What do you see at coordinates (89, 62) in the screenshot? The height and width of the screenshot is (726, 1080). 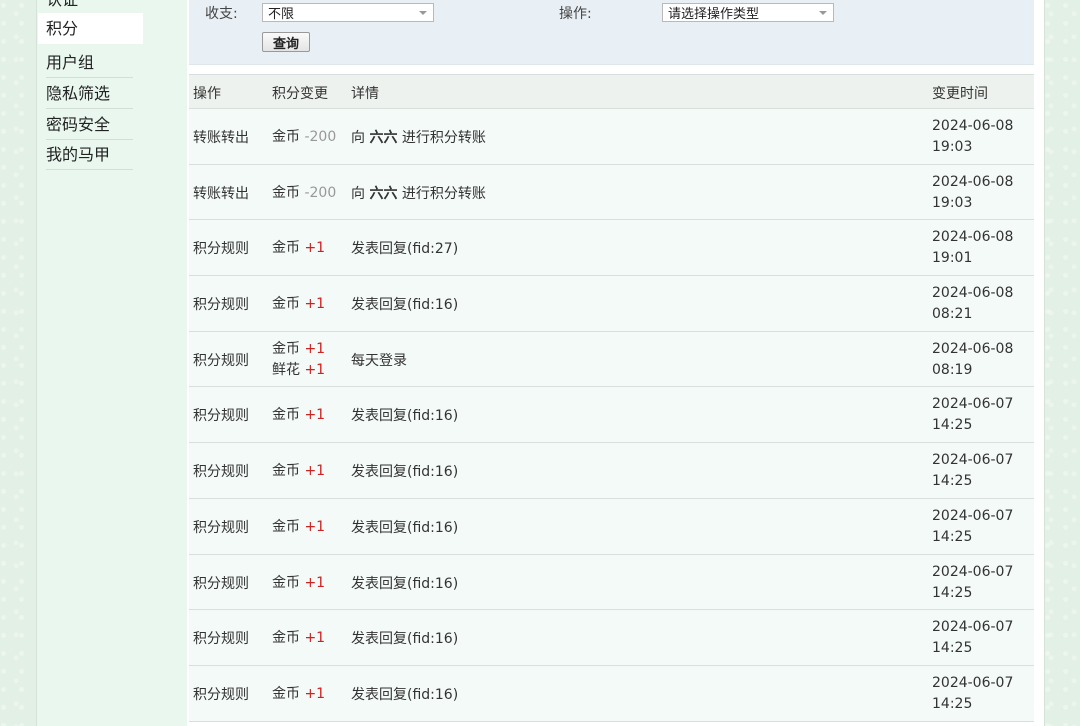 I see `sidebar-item-usergroup: 用户组` at bounding box center [89, 62].